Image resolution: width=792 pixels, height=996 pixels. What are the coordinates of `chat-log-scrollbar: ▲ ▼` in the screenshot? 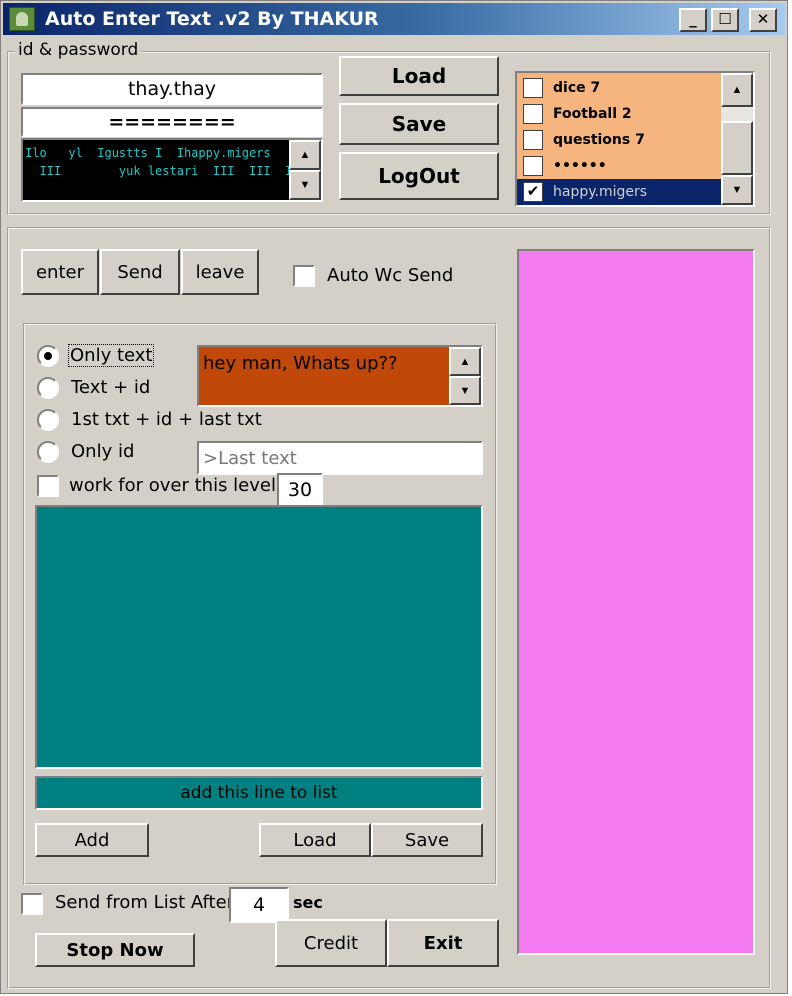 It's located at (305, 170).